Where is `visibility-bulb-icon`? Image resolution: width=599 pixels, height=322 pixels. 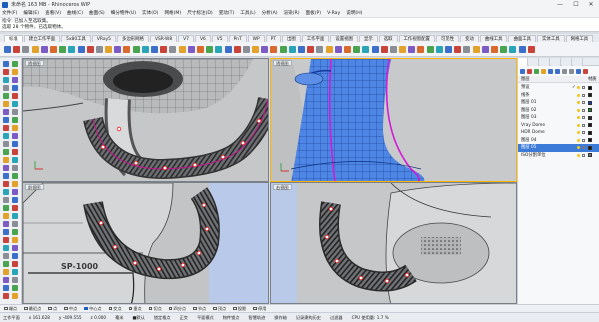
visibility-bulb-icon is located at coordinates (578, 87).